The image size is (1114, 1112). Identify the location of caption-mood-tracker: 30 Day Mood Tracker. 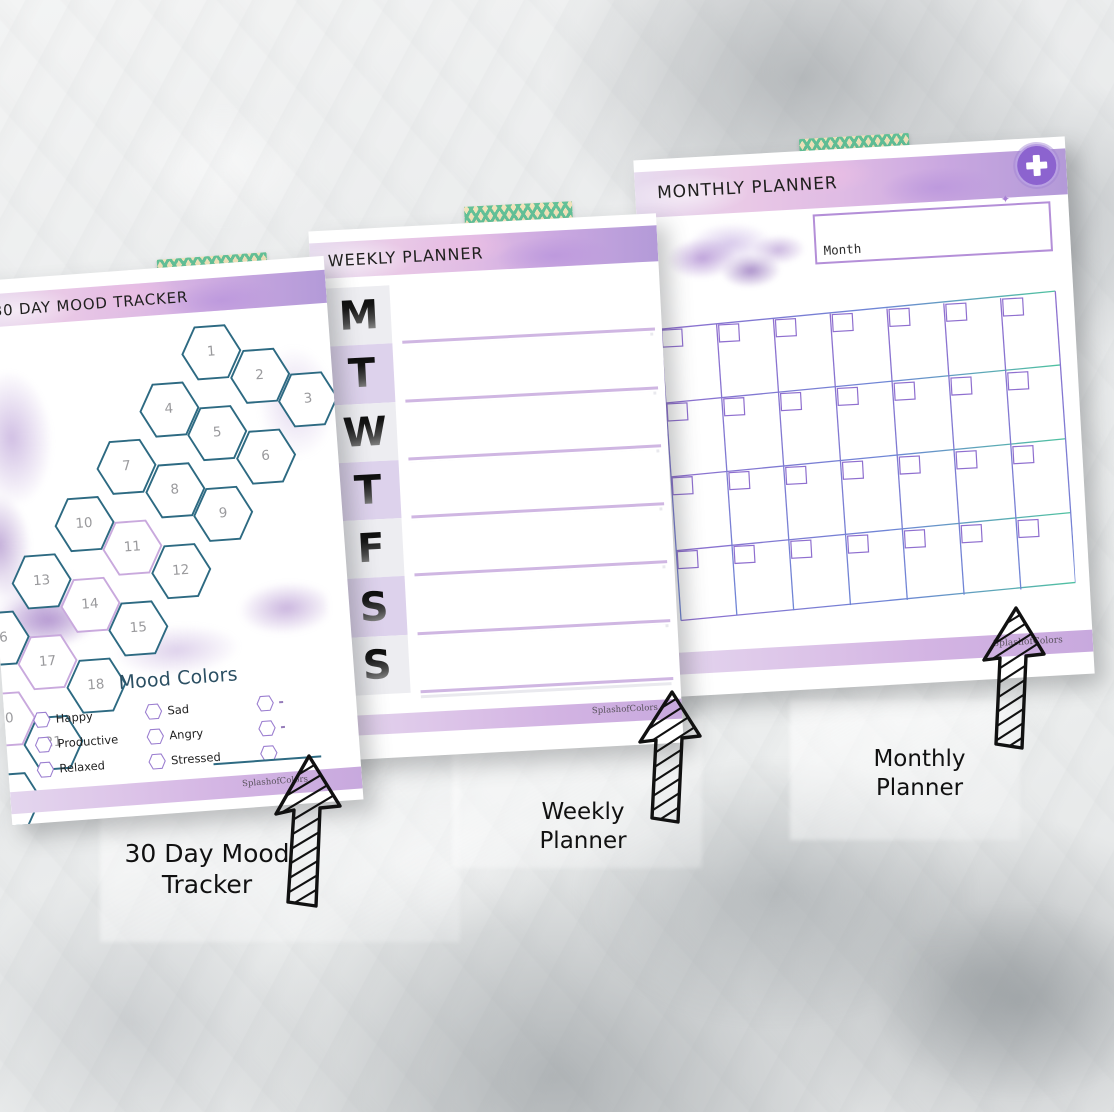
(207, 869).